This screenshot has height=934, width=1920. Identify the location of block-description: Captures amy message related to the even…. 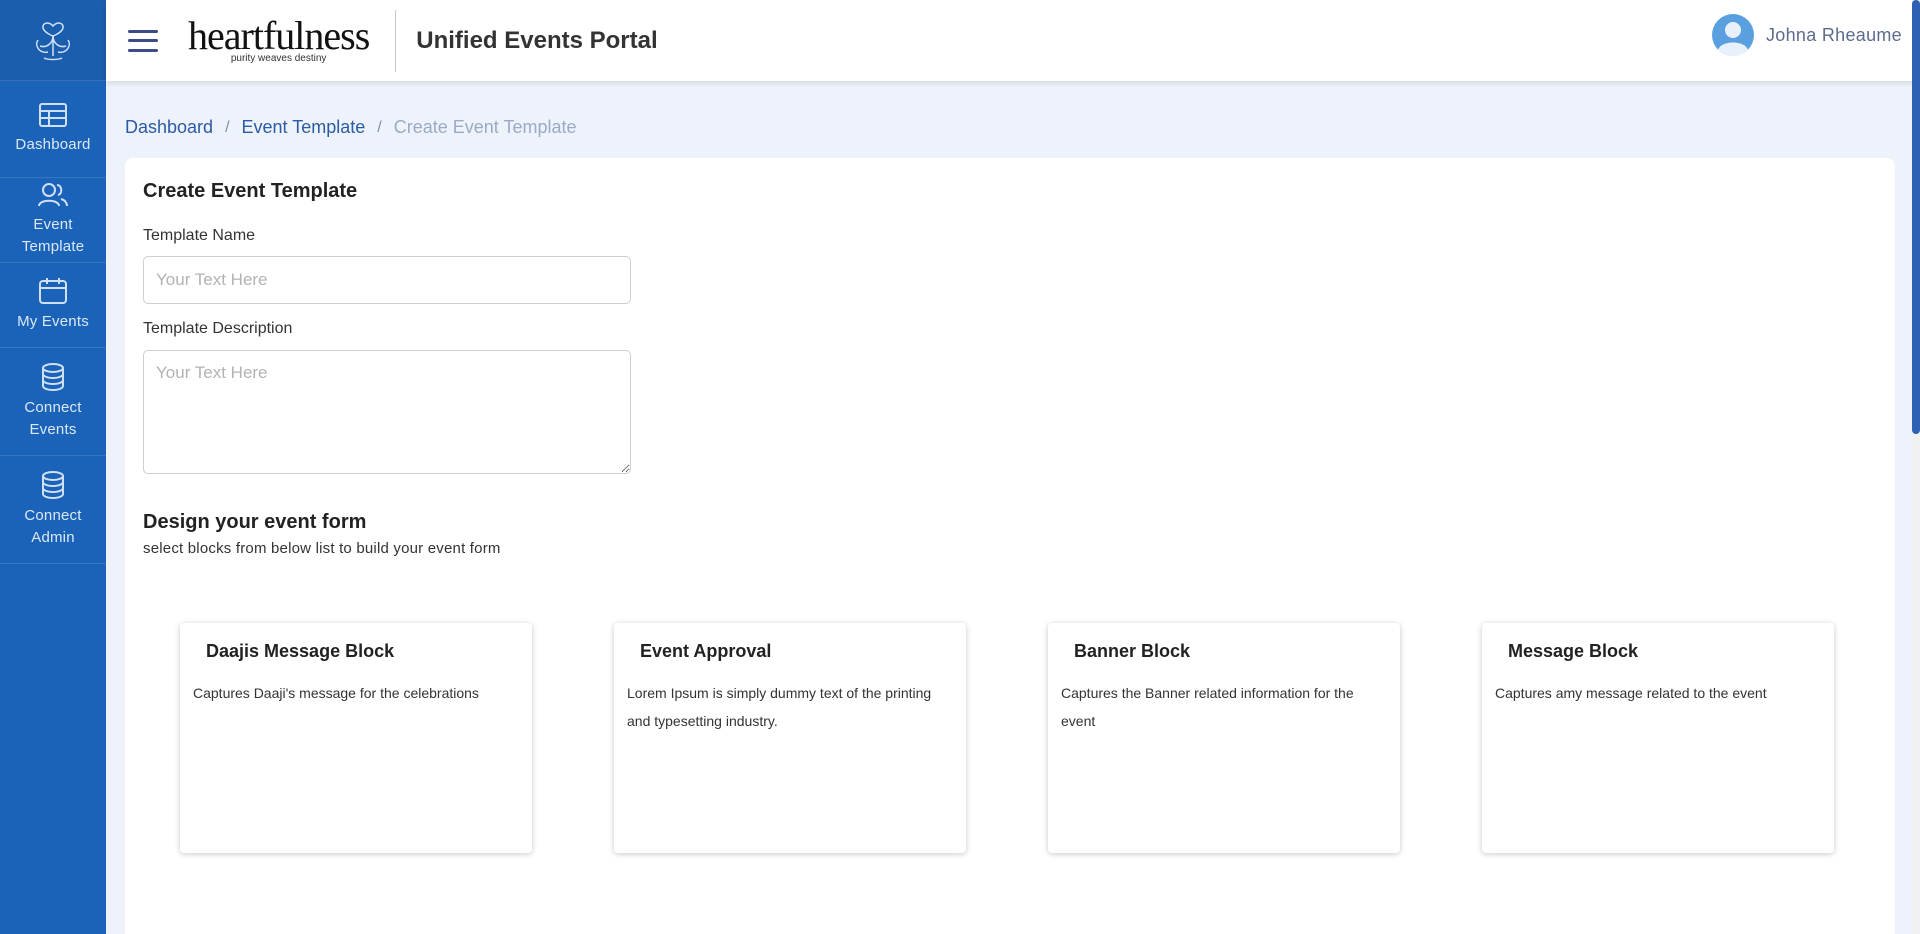
(1631, 693).